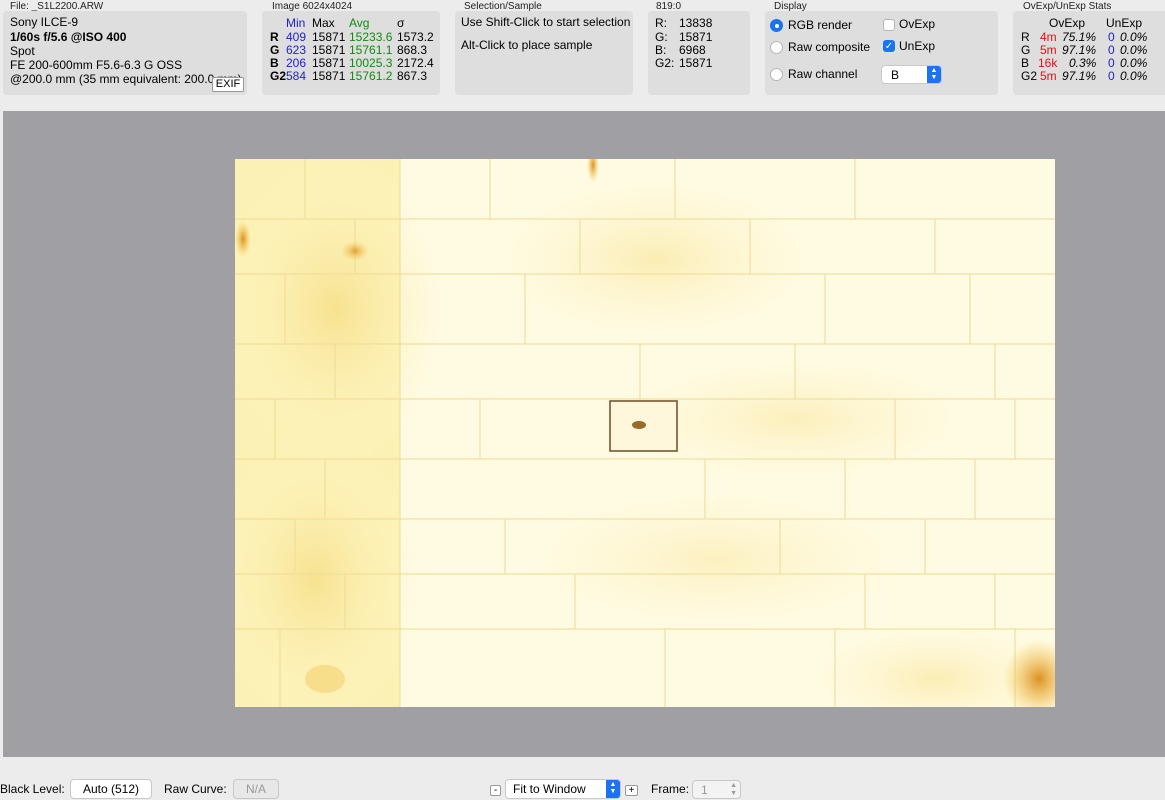  What do you see at coordinates (704, 790) in the screenshot?
I see `frame-value: 1` at bounding box center [704, 790].